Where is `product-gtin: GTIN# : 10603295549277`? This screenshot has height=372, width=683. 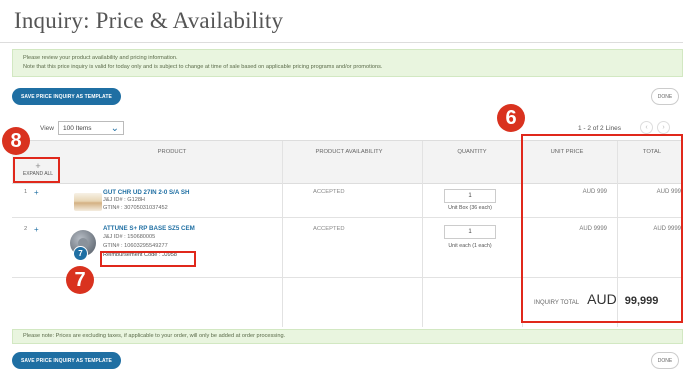 product-gtin: GTIN# : 10603295549277 is located at coordinates (135, 246).